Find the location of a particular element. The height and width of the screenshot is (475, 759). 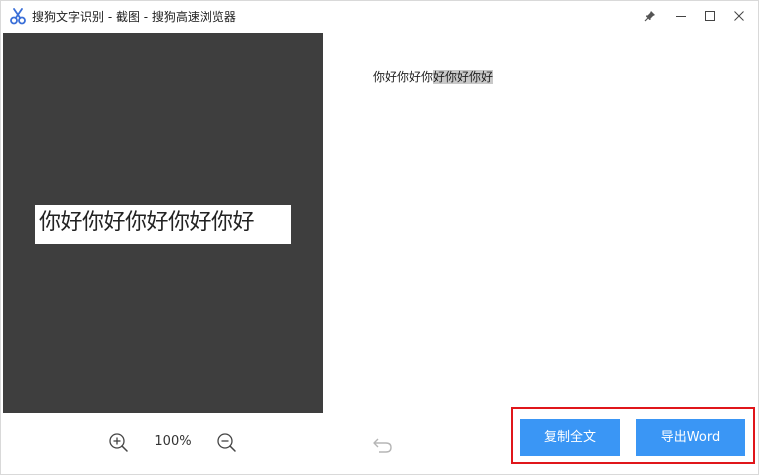

maximize-icon is located at coordinates (710, 16).